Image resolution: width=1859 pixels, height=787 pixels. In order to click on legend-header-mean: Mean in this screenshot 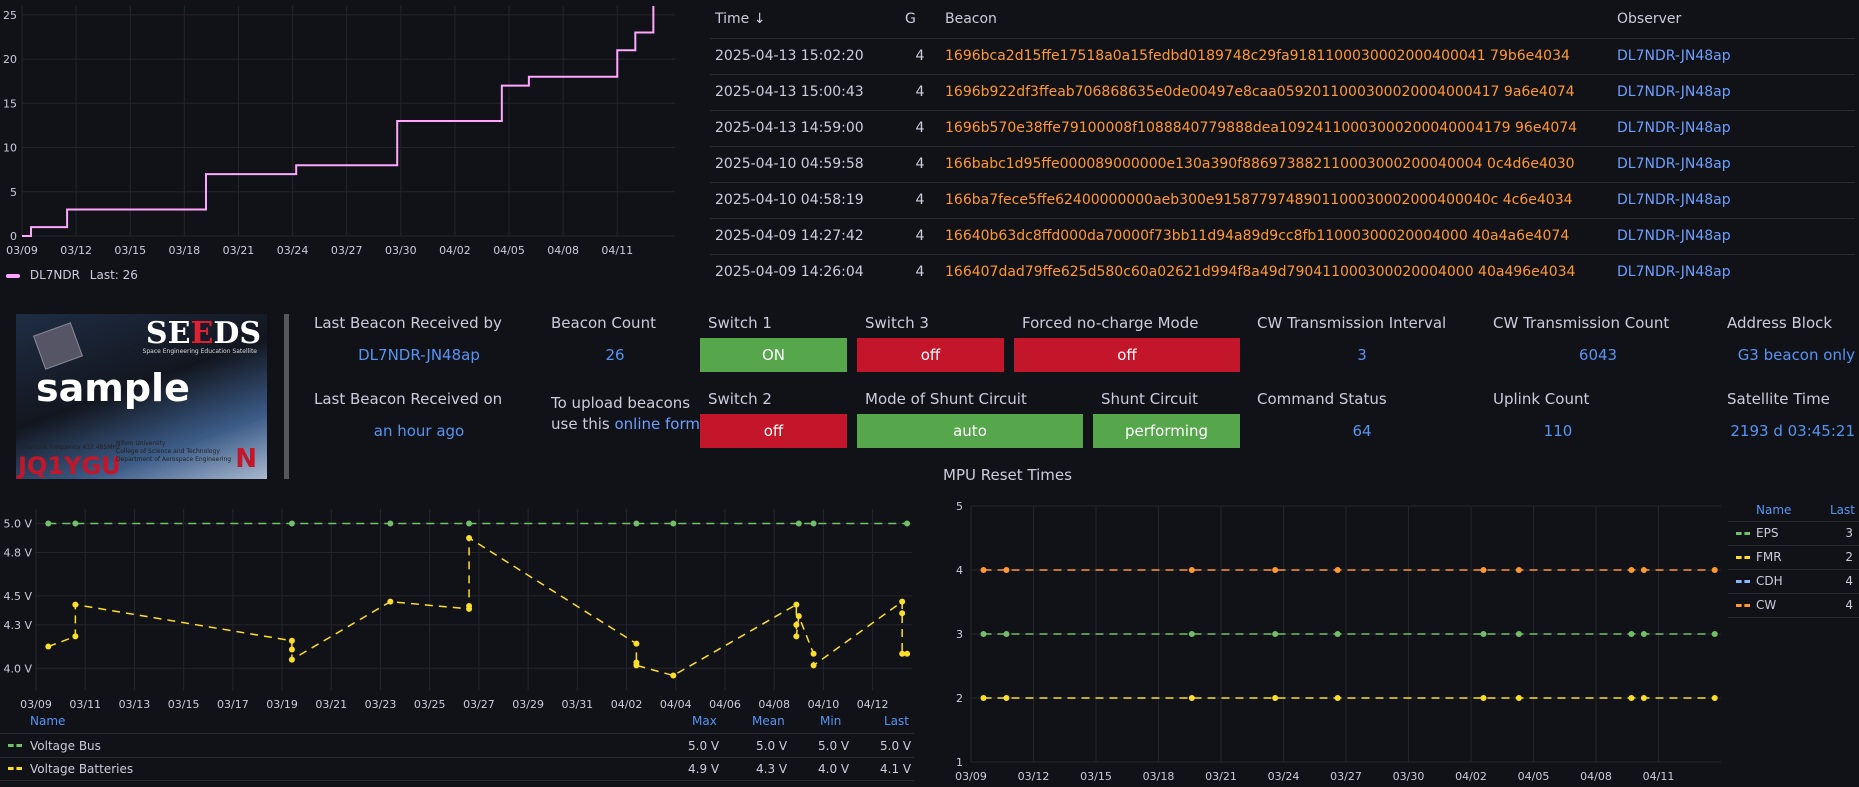, I will do `click(768, 721)`.